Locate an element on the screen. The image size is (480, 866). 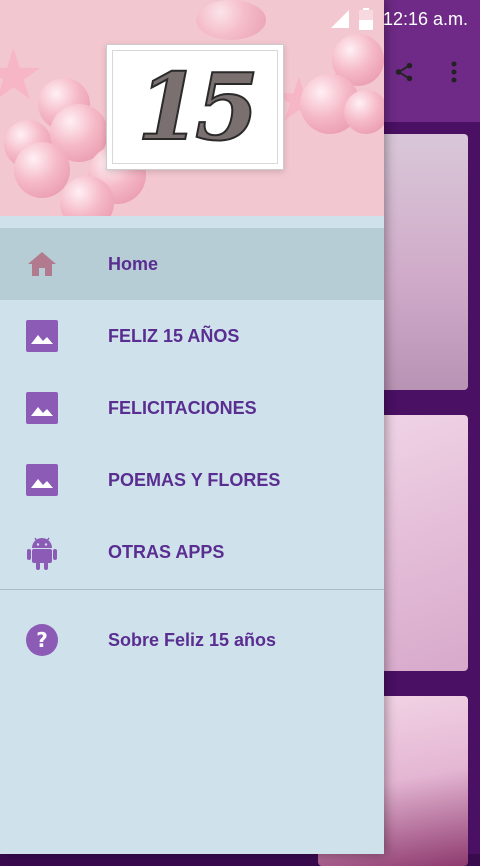
menu-item-label: FELIZ 15 AÑOS is located at coordinates (174, 335).